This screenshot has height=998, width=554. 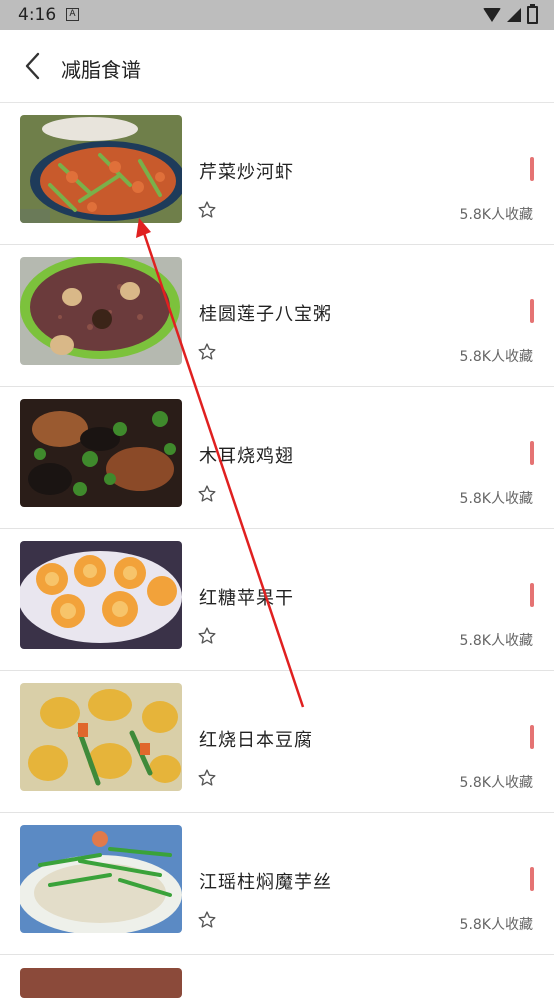 I want to click on recipe-item: 红糖苹果干 5.8K人收藏, so click(x=277, y=600).